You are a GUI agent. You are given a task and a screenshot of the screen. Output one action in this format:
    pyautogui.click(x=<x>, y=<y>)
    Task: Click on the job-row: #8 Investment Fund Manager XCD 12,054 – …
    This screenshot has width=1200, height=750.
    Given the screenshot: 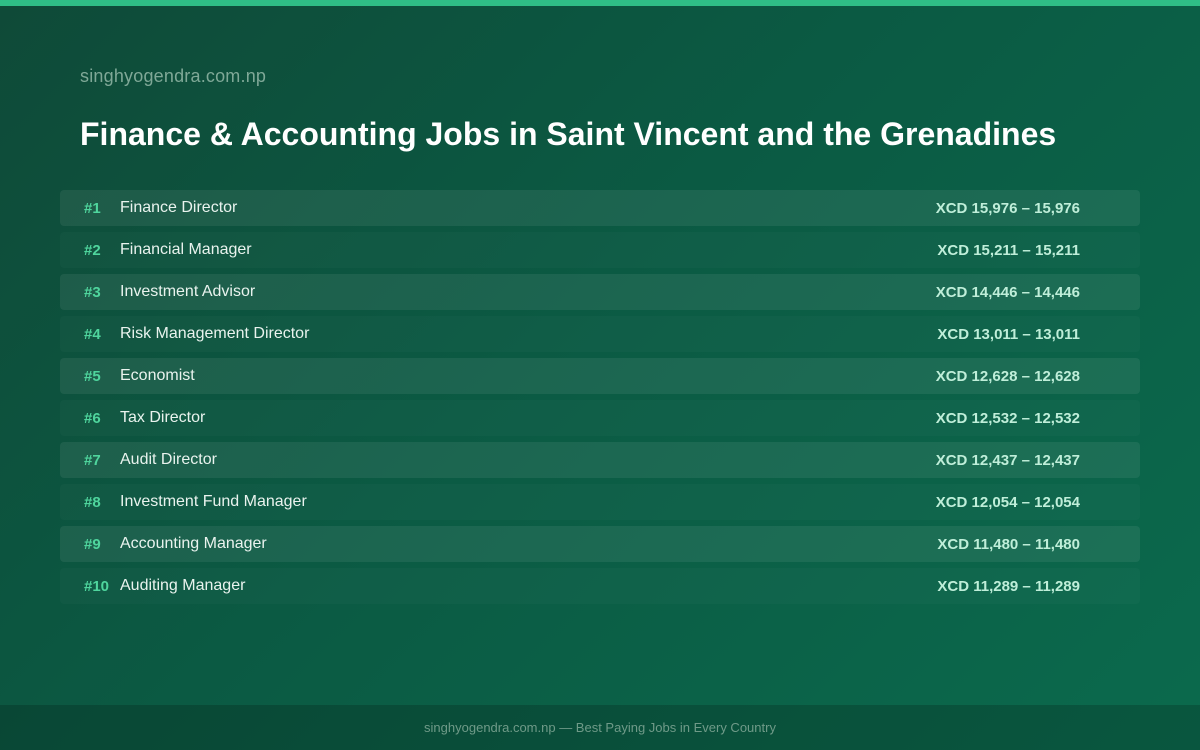 What is the action you would take?
    pyautogui.click(x=600, y=502)
    